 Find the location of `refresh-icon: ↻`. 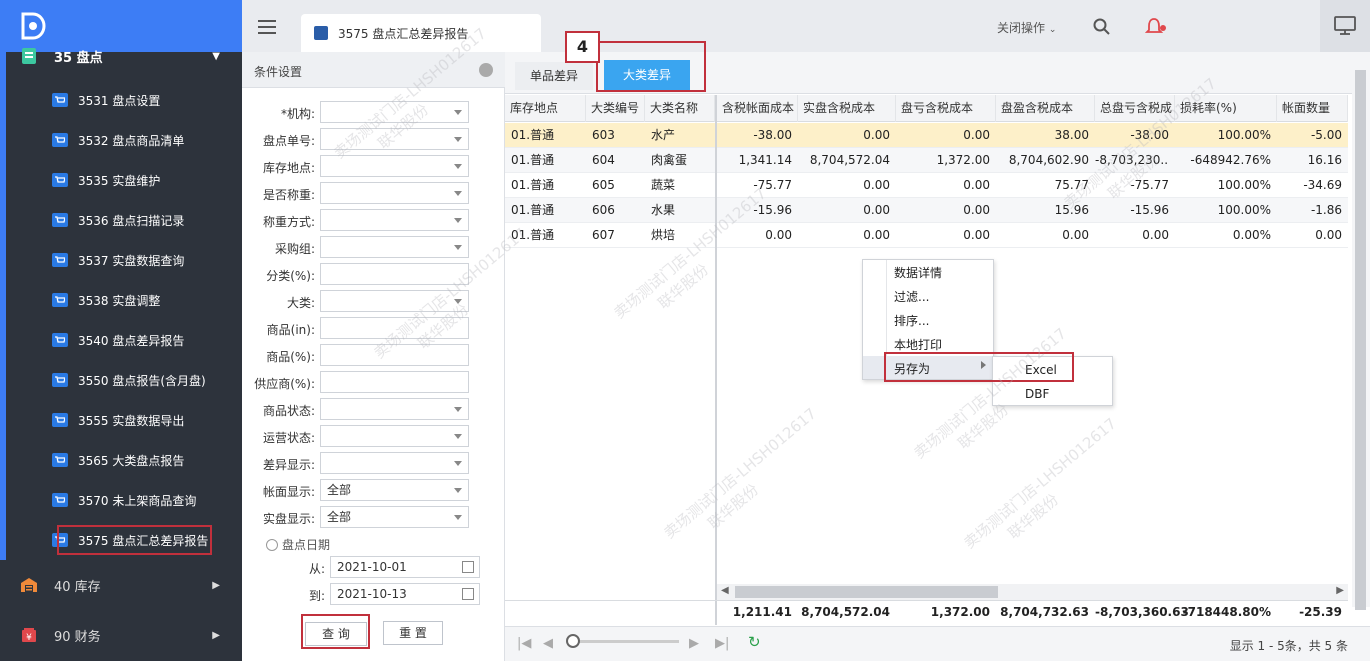

refresh-icon: ↻ is located at coordinates (754, 642).